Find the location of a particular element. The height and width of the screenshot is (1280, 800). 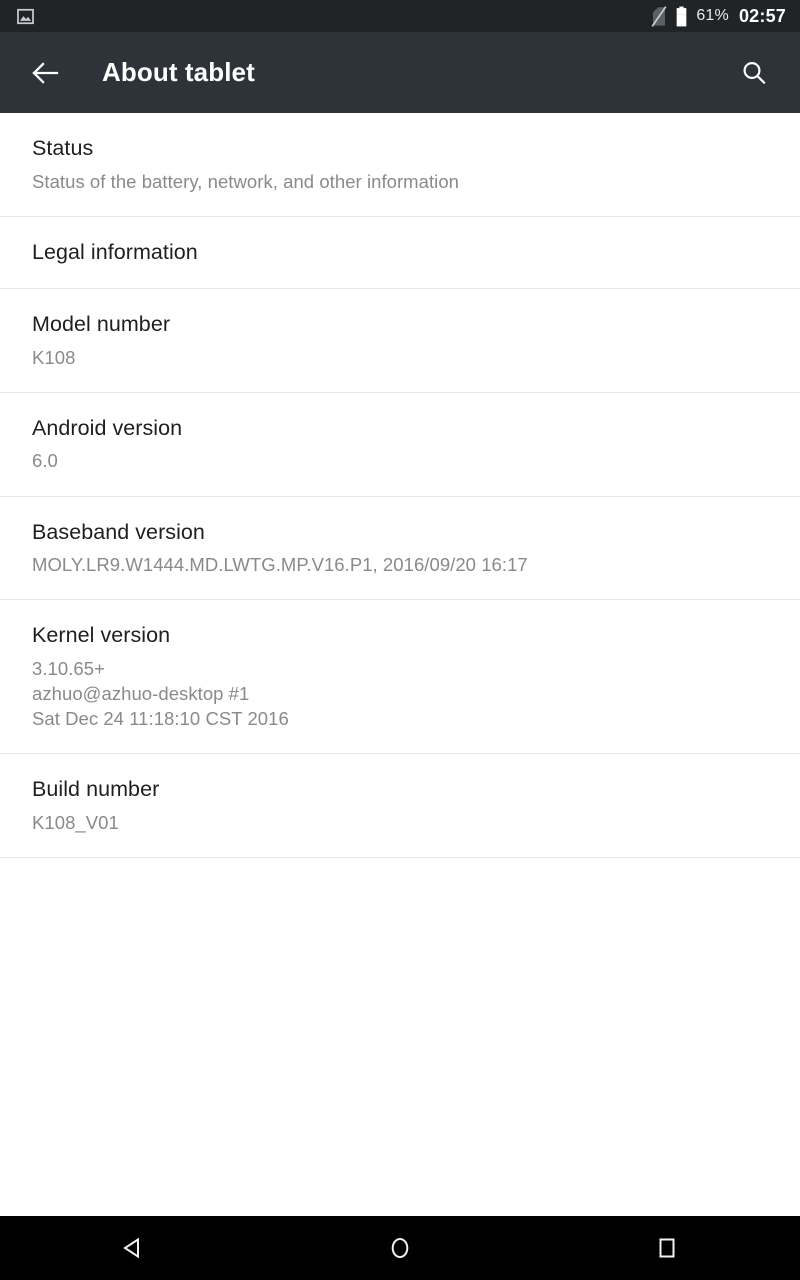

back-navigation-button is located at coordinates (46, 73).